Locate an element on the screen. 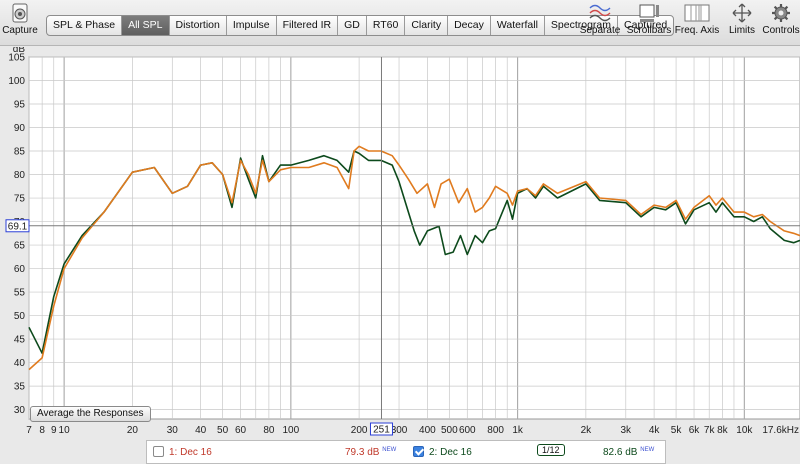  x-tick-label: 40 is located at coordinates (201, 430).